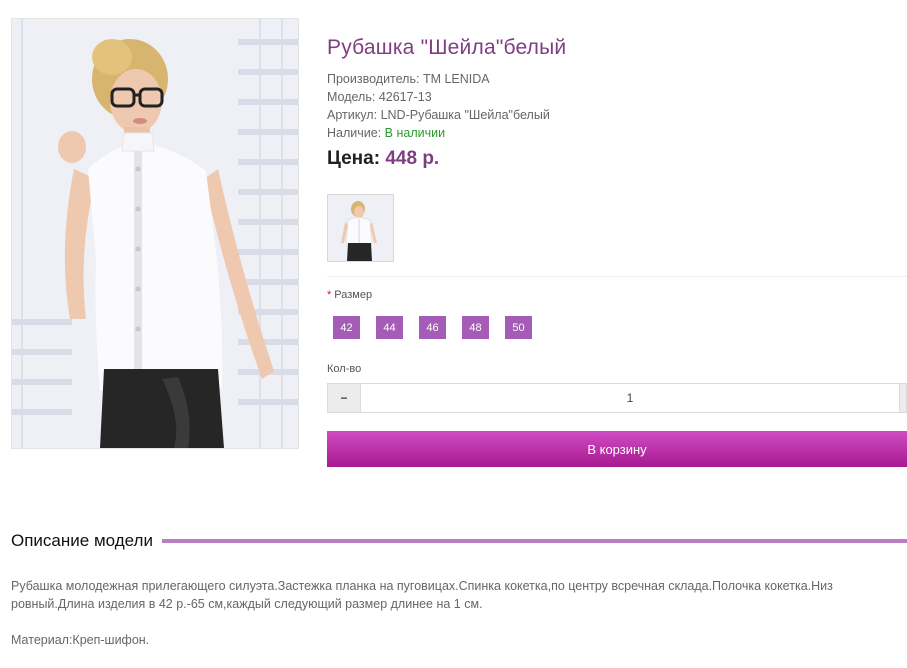 This screenshot has width=907, height=668. Describe the element at coordinates (82, 540) in the screenshot. I see `description-heading: Описание модели` at that location.